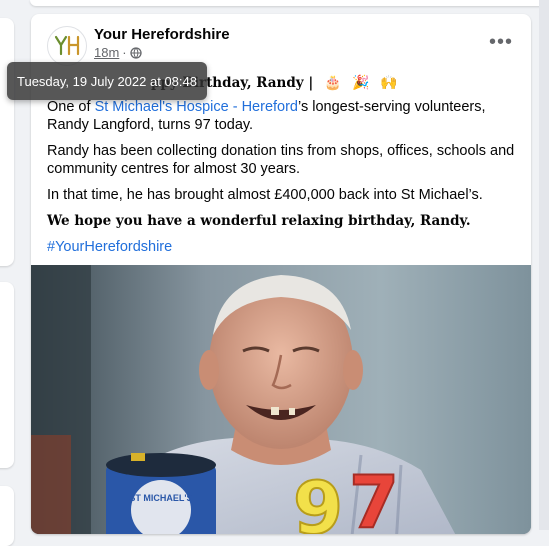 The height and width of the screenshot is (546, 549). I want to click on scrollbar-track, so click(544, 265).